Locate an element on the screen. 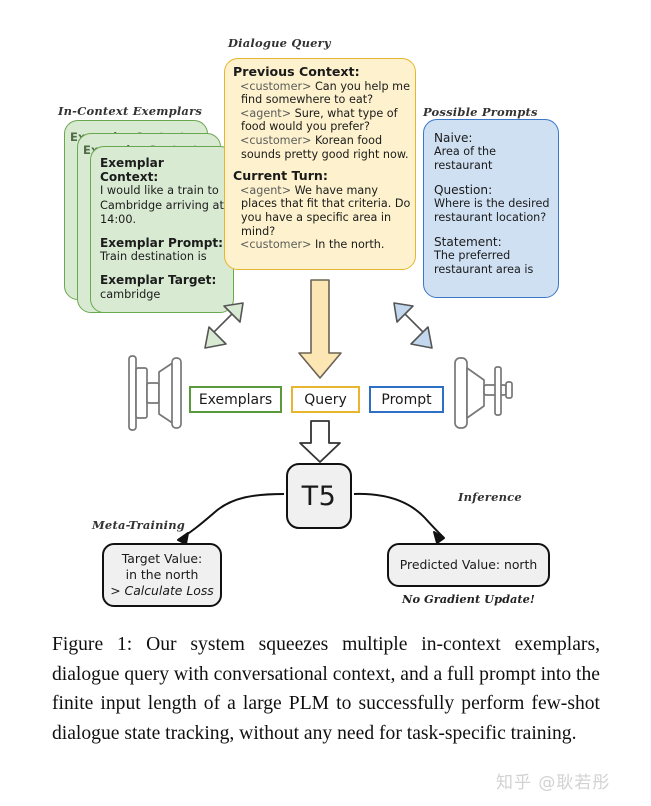 This screenshot has height=806, width=651. inference-label: Inference is located at coordinates (490, 497).